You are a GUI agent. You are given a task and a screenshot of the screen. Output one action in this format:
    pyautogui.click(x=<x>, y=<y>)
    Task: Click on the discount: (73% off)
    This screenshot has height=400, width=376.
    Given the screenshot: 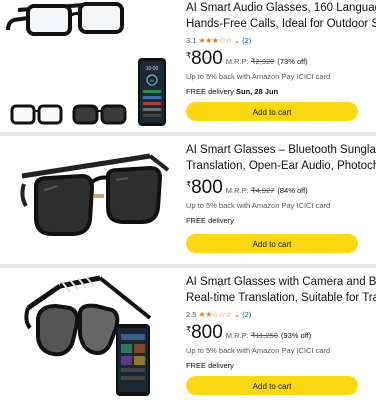 What is the action you would take?
    pyautogui.click(x=292, y=61)
    